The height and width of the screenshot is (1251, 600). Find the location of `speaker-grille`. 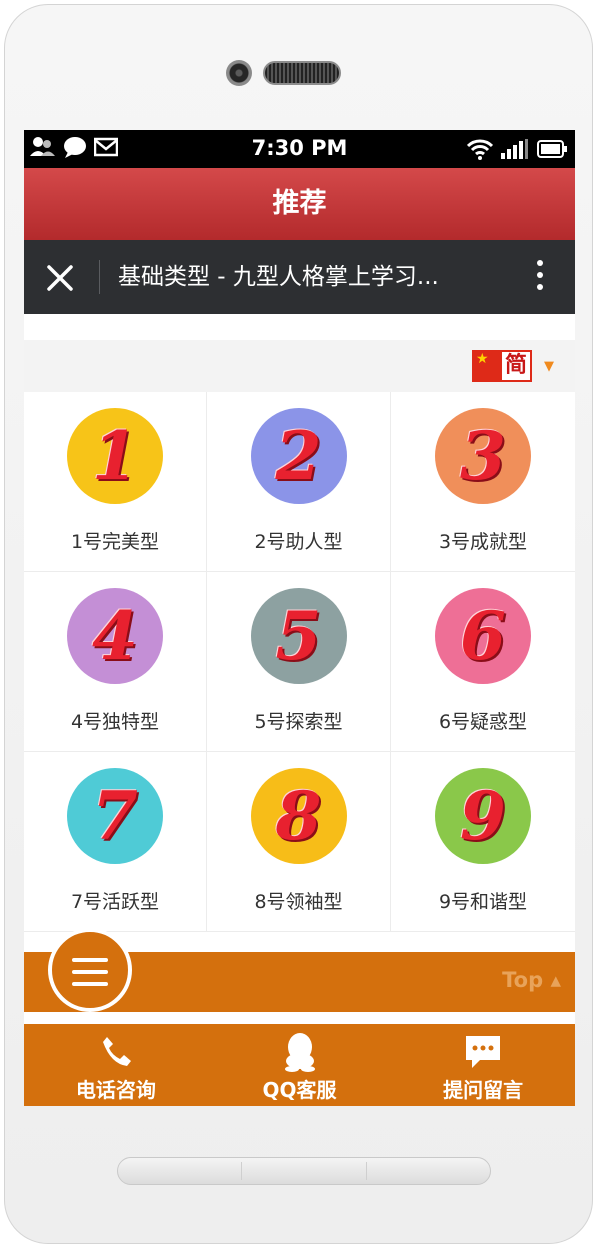

speaker-grille is located at coordinates (302, 73).